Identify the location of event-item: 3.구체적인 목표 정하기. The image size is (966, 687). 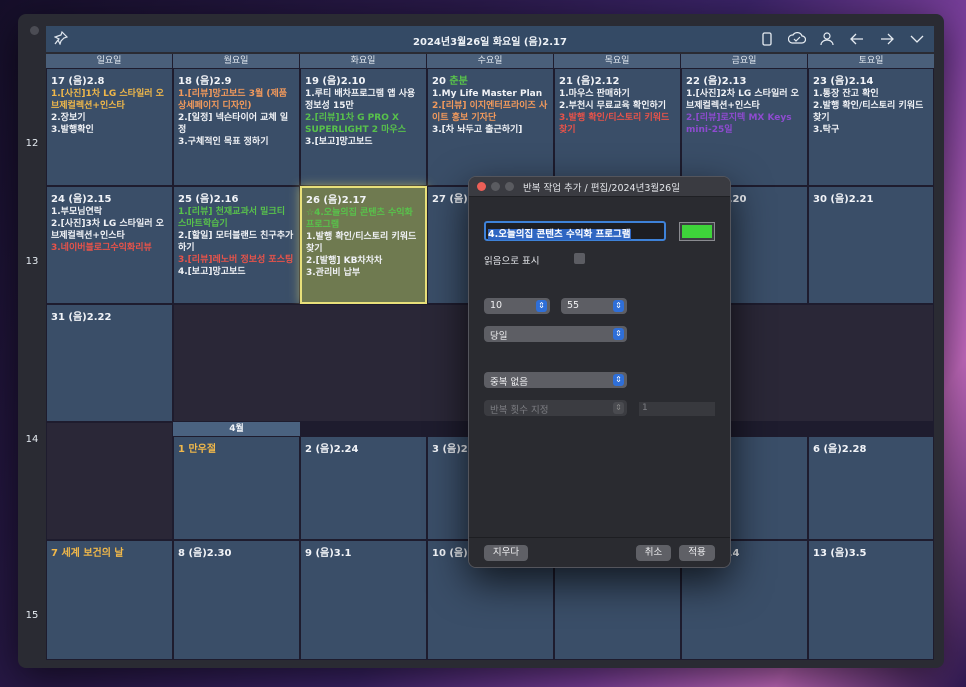
(236, 142).